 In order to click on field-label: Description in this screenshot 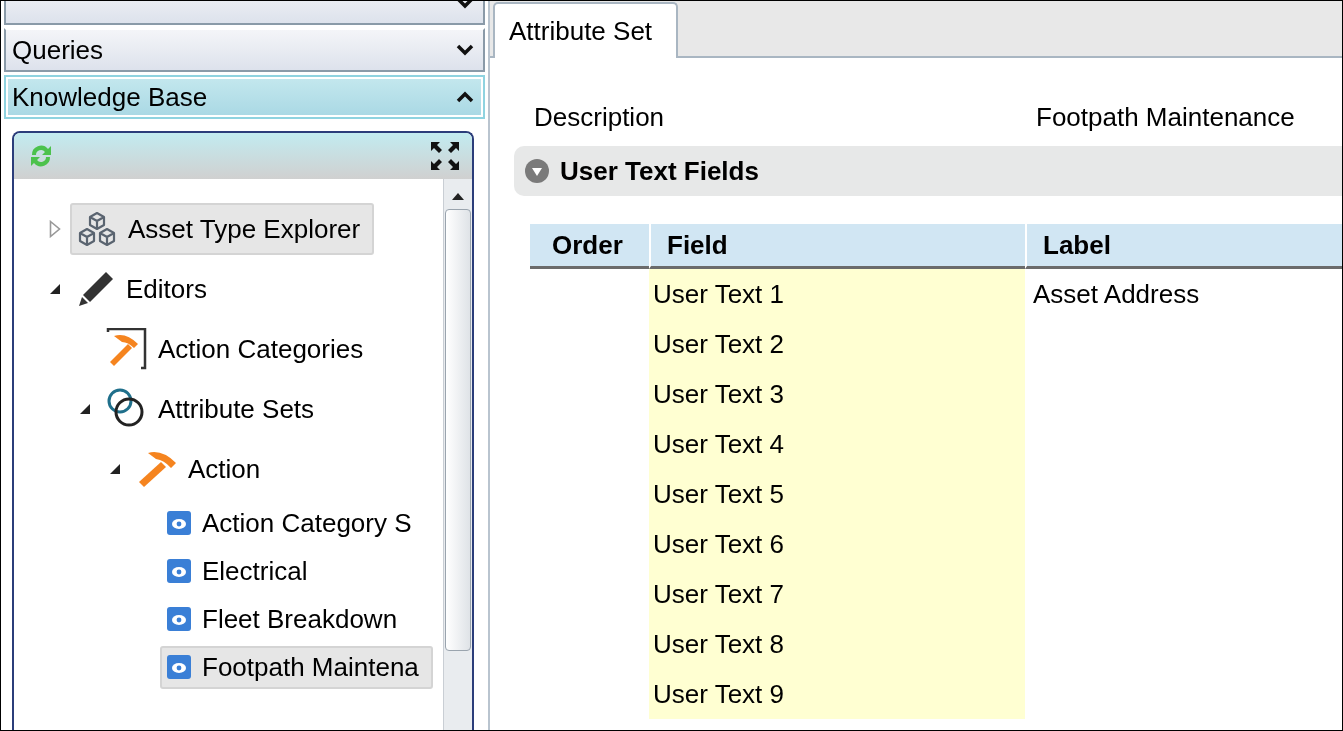, I will do `click(600, 116)`.